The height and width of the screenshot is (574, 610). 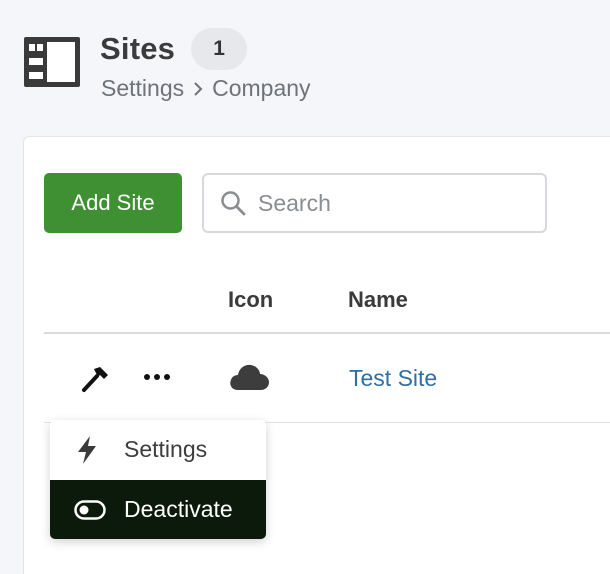 I want to click on menu-item-deactivate: Deactivate, so click(x=158, y=509).